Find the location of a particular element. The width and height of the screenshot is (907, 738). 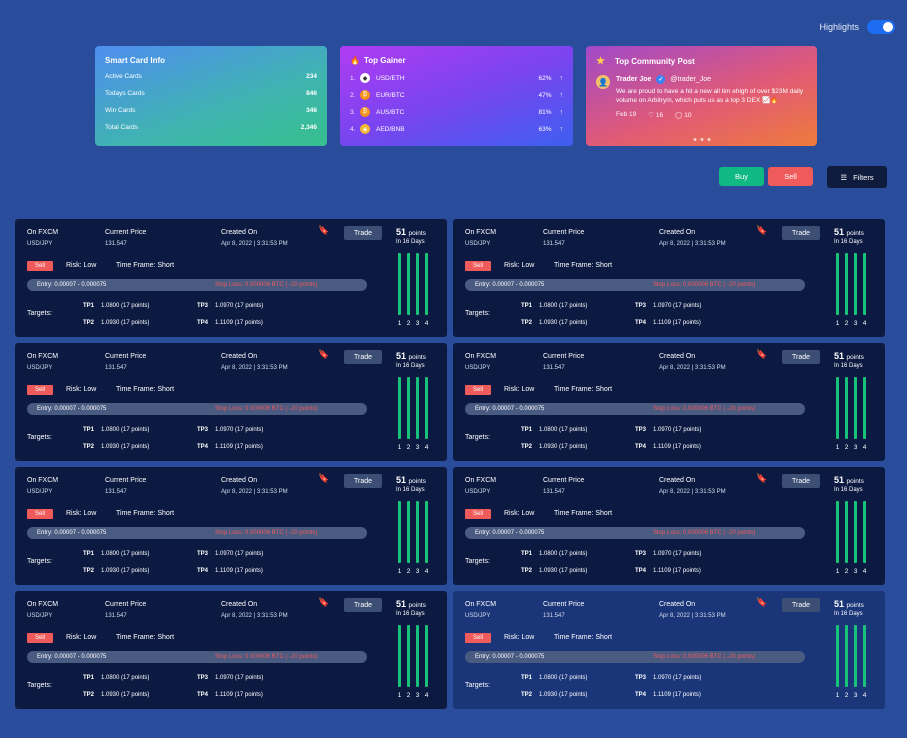

gainer-row: 4. ◈ AED/BNB 63% ↑ is located at coordinates (456, 129).